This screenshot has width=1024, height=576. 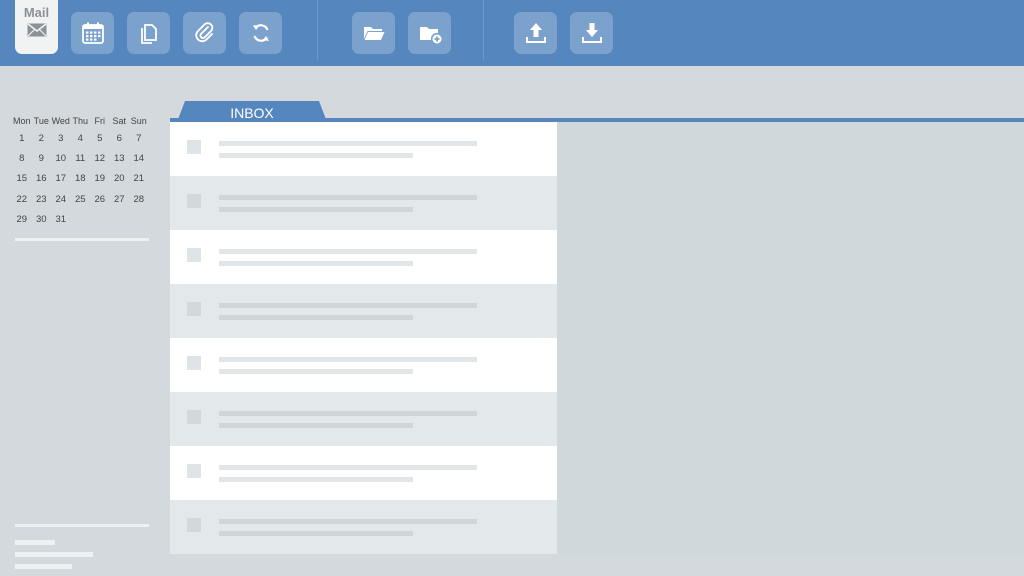 What do you see at coordinates (22, 219) in the screenshot?
I see `calendar-day: 29` at bounding box center [22, 219].